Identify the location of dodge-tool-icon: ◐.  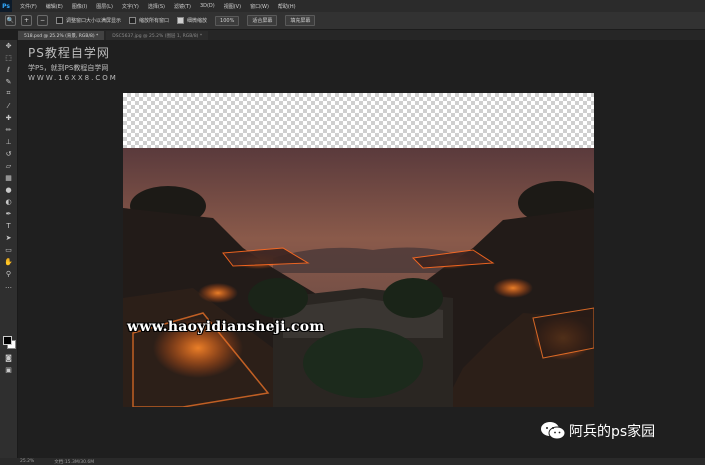
(8, 201).